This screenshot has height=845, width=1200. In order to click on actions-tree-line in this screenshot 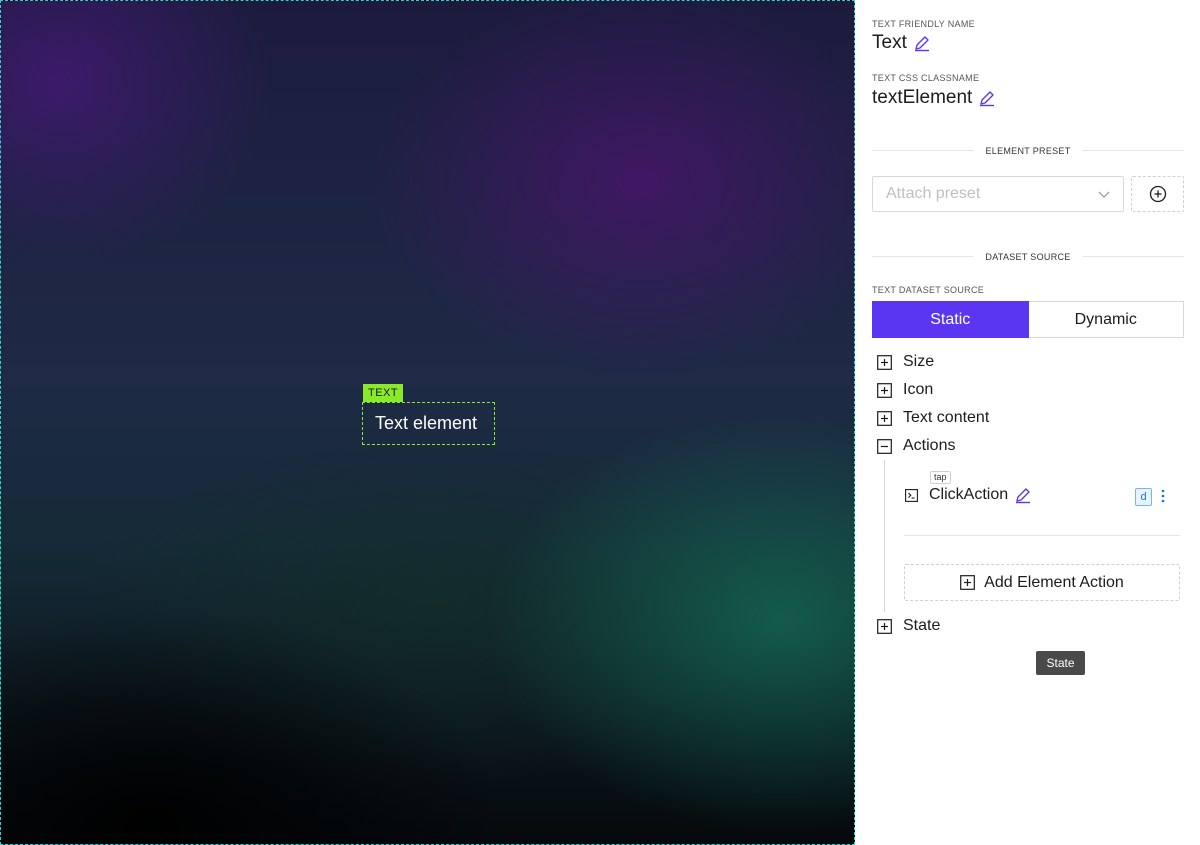, I will do `click(884, 536)`.